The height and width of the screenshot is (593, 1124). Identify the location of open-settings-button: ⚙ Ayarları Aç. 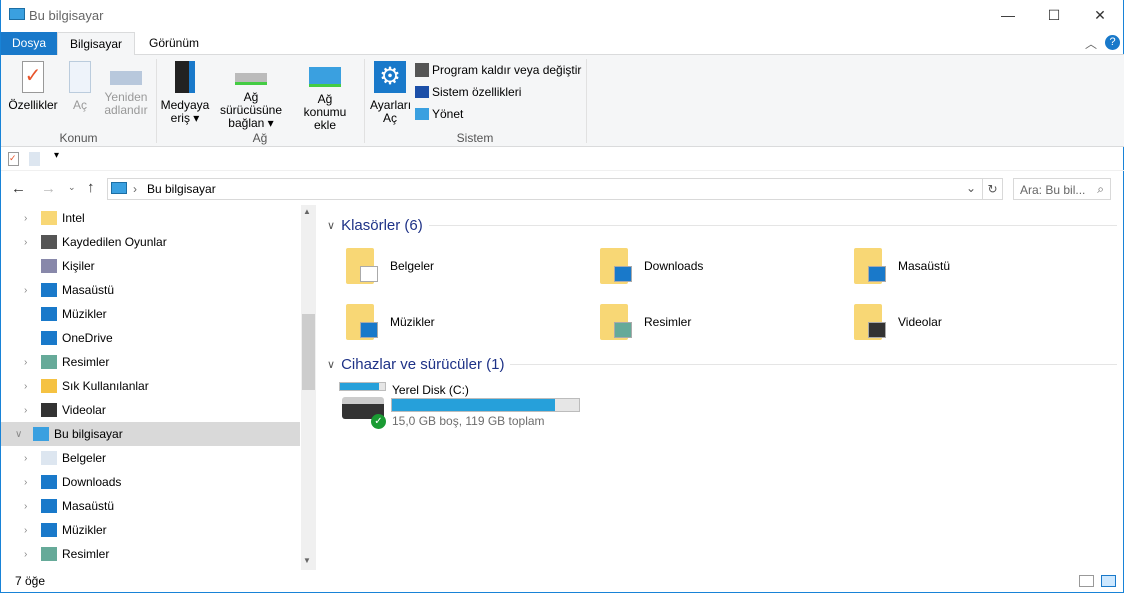
(390, 92).